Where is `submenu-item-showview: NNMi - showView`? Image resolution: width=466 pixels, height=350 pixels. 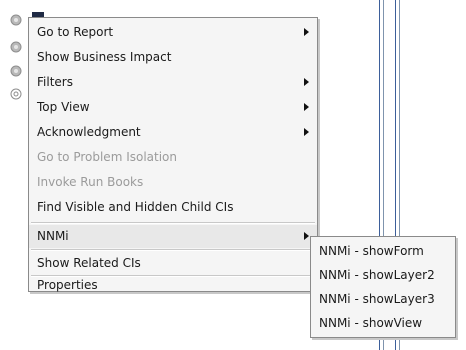
submenu-item-showview: NNMi - showView is located at coordinates (383, 323).